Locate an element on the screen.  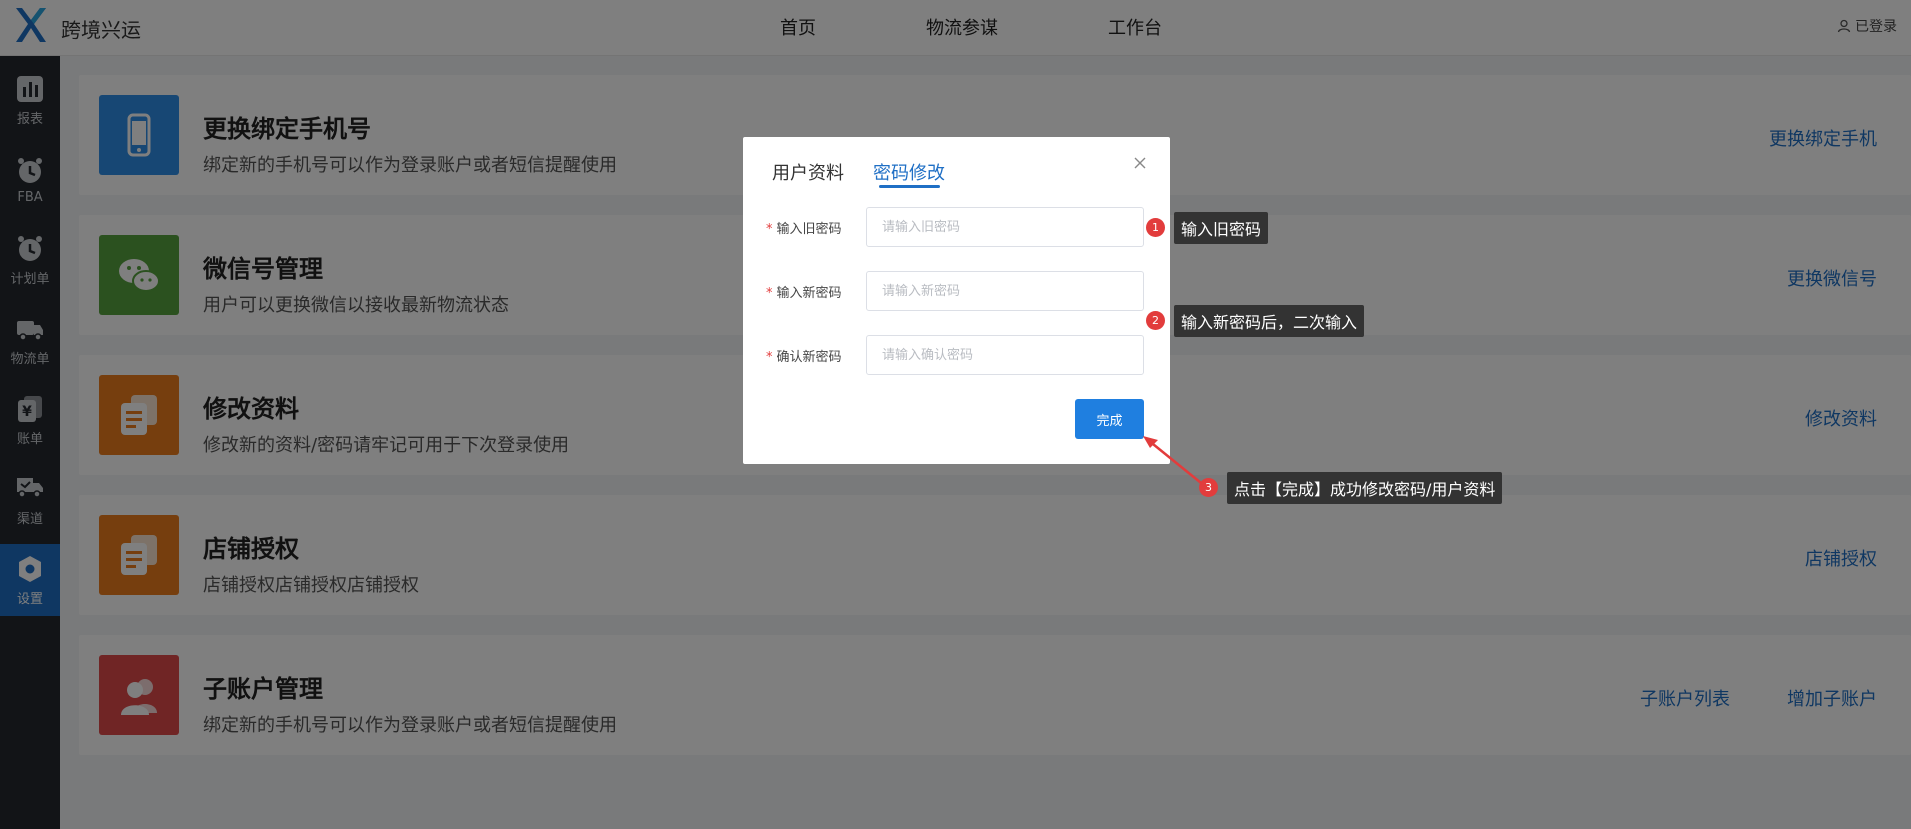
tab-user-profile: 用户资料 is located at coordinates (808, 172).